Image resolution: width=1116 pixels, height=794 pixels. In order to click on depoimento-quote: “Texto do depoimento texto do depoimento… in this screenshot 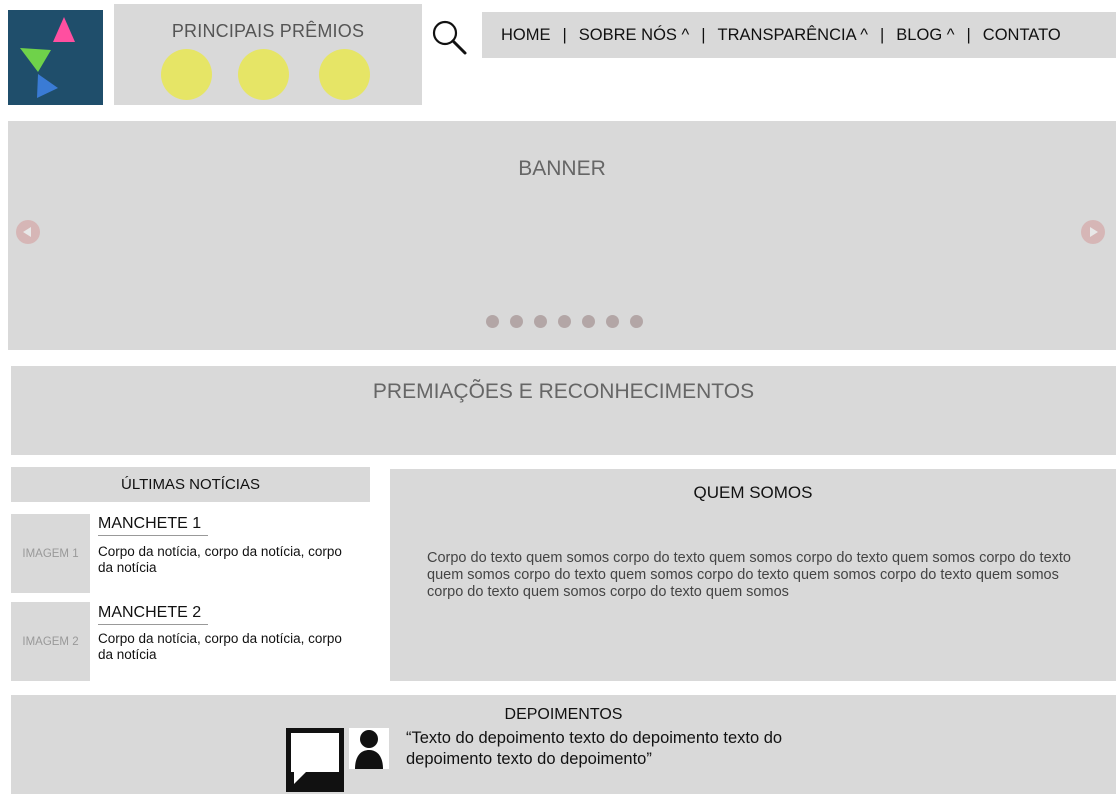, I will do `click(594, 748)`.